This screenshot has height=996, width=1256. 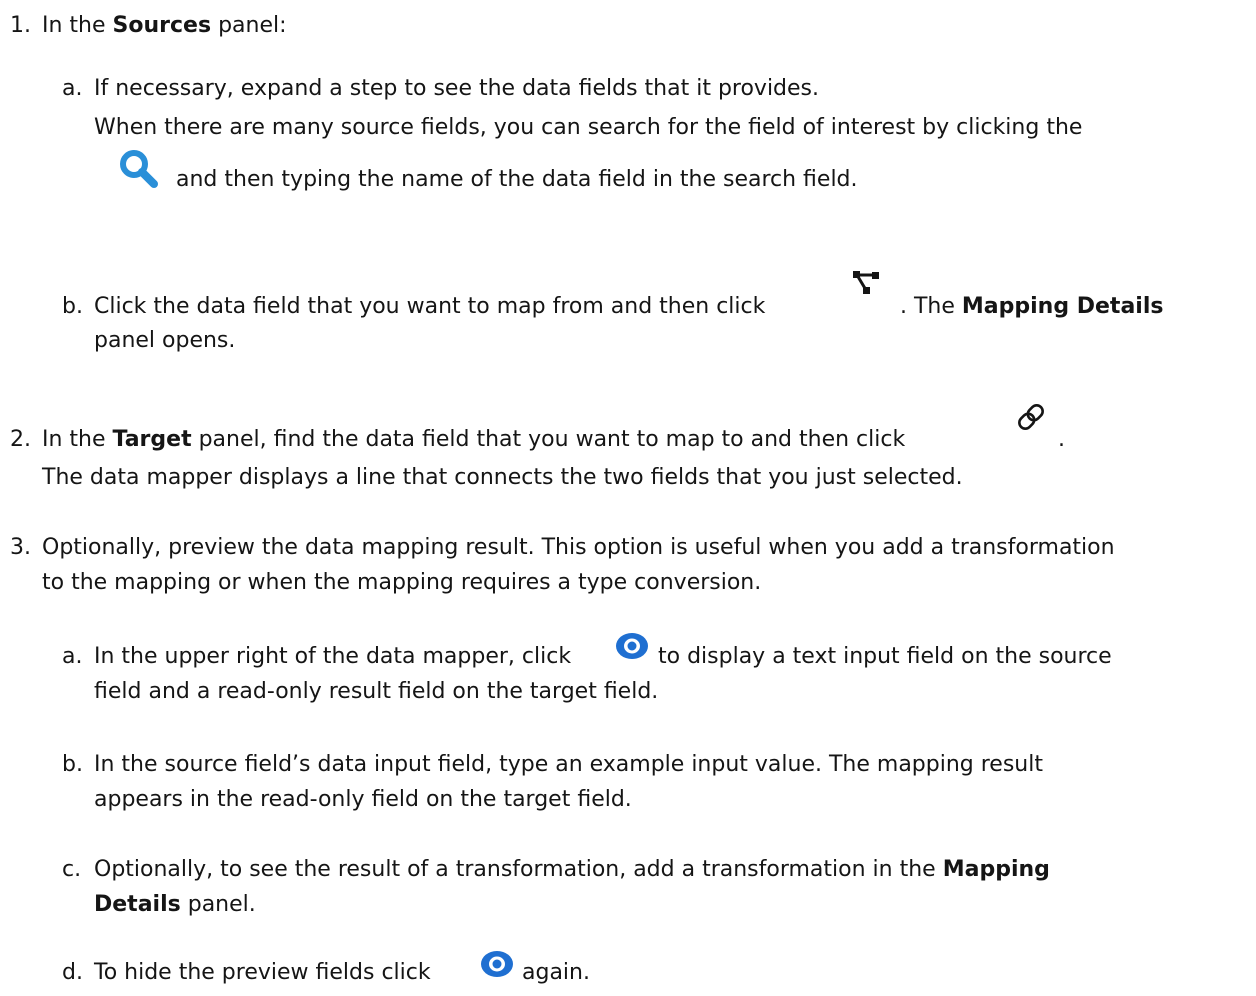 I want to click on search-icon, so click(x=139, y=169).